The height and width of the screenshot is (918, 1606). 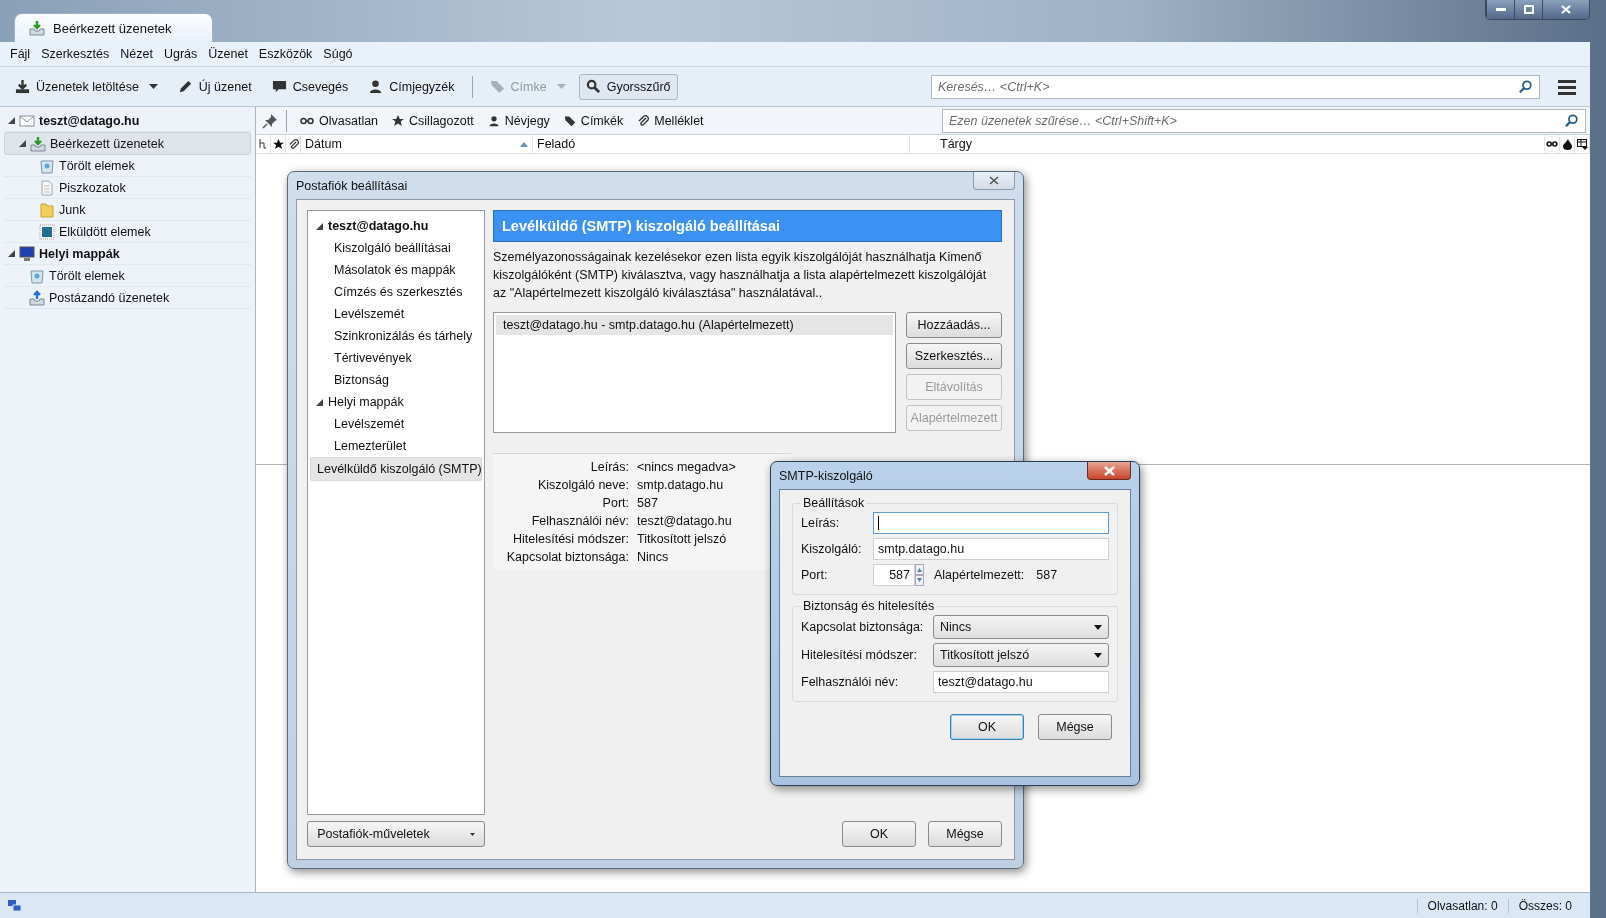 What do you see at coordinates (593, 120) in the screenshot?
I see `filter-button: Címkék` at bounding box center [593, 120].